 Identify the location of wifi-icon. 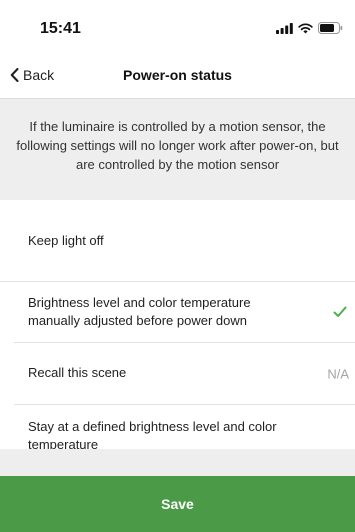
(305, 27).